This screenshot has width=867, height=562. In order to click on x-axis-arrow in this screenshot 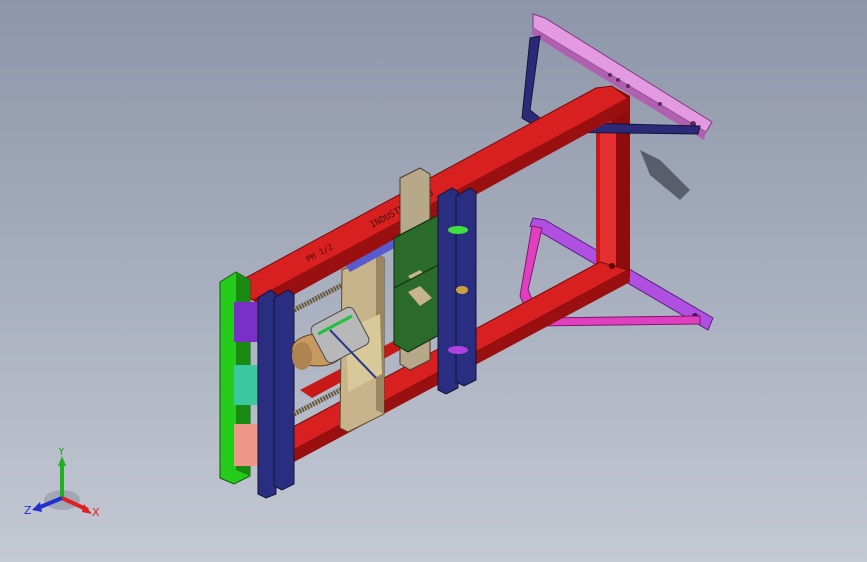, I will do `click(87, 509)`.